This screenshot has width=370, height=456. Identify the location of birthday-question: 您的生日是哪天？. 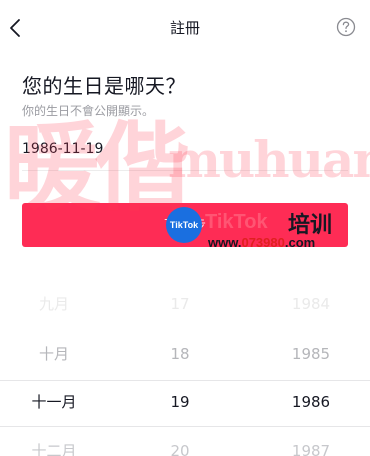
(104, 86).